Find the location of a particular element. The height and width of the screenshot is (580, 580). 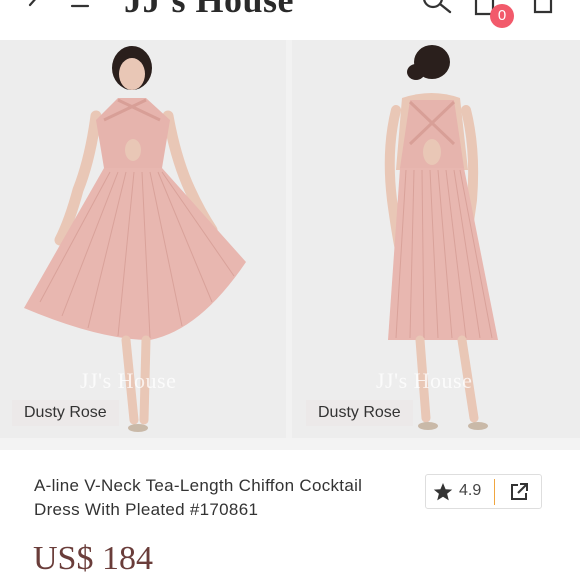

top-nav-bar: JJ's House 0 is located at coordinates (290, 20).